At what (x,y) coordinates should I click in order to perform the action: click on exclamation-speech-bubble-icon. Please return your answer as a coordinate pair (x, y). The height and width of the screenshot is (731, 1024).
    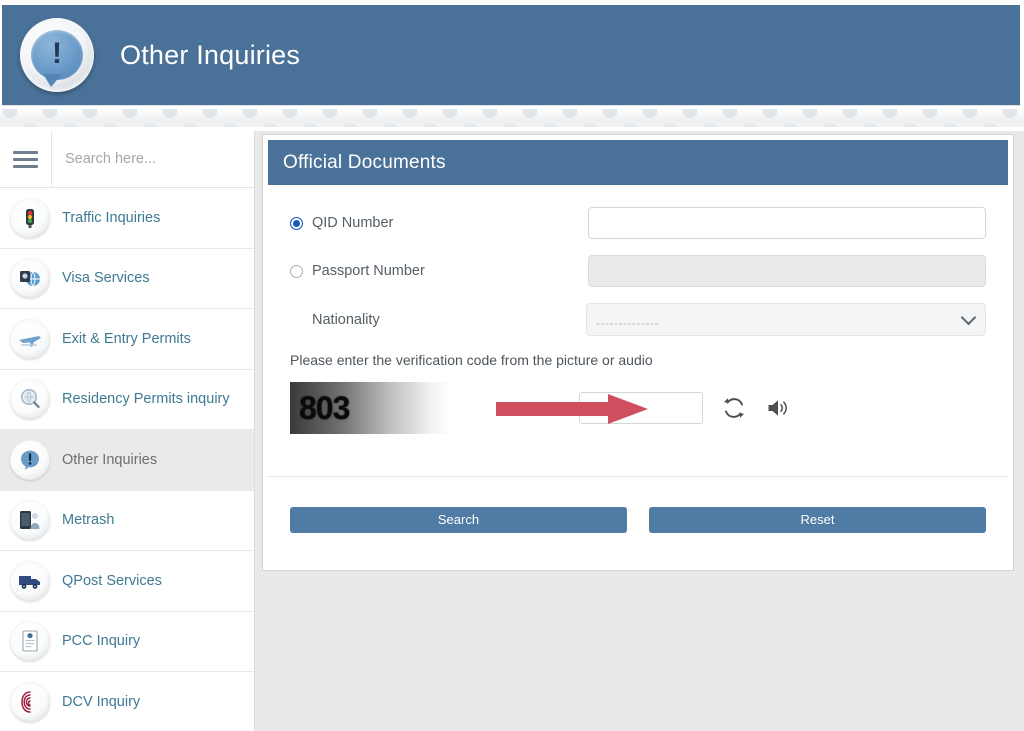
    Looking at the image, I should click on (30, 459).